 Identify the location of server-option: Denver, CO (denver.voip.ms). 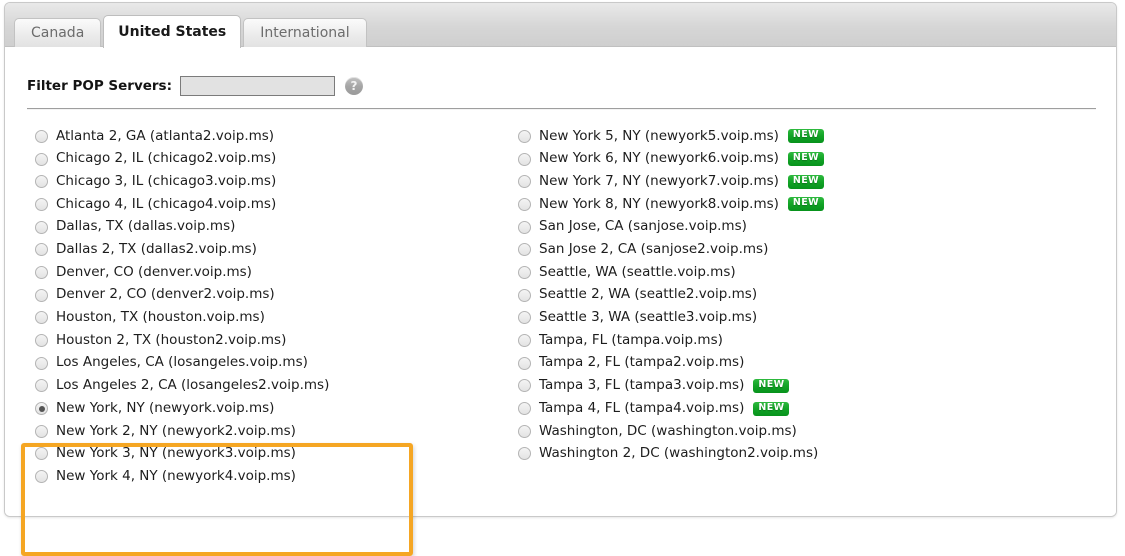
(265, 272).